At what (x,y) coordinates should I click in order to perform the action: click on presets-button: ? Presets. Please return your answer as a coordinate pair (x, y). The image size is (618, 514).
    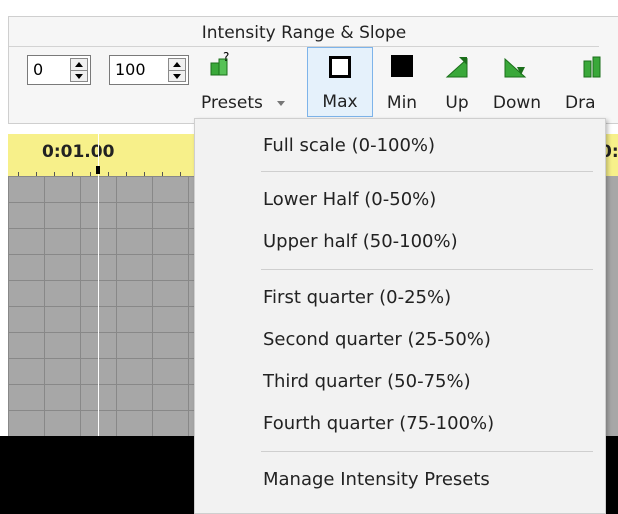
    Looking at the image, I should click on (248, 82).